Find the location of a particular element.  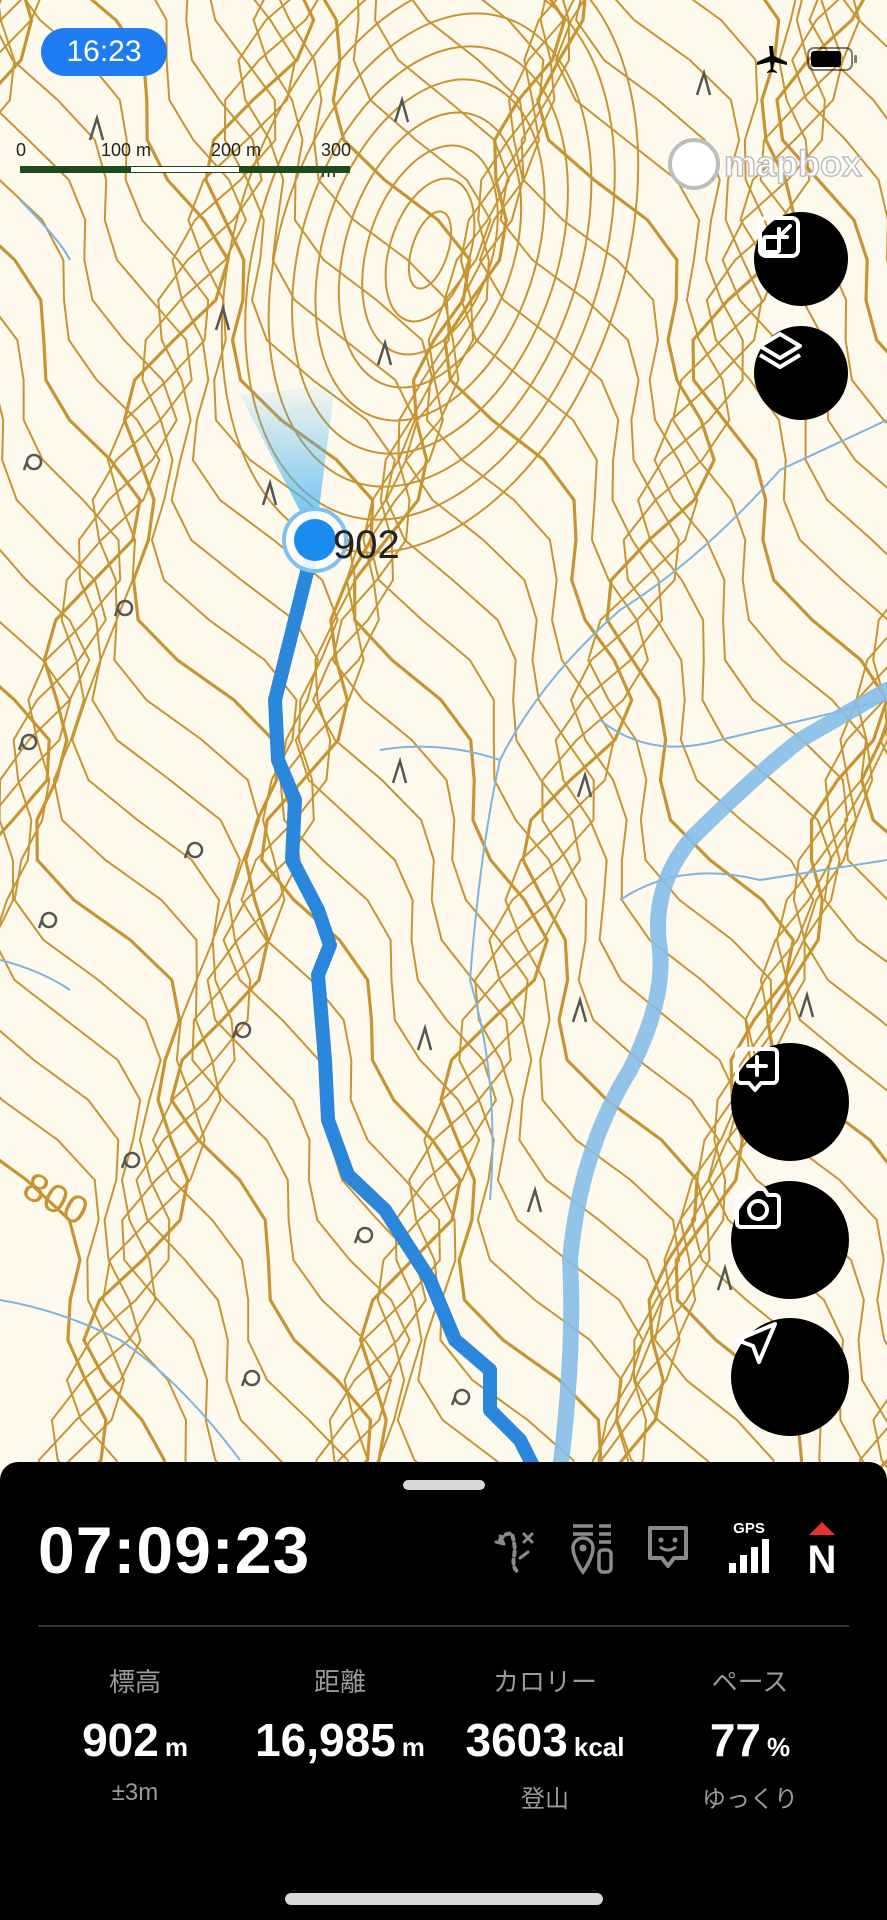

pace-label: ペース is located at coordinates (750, 1682).